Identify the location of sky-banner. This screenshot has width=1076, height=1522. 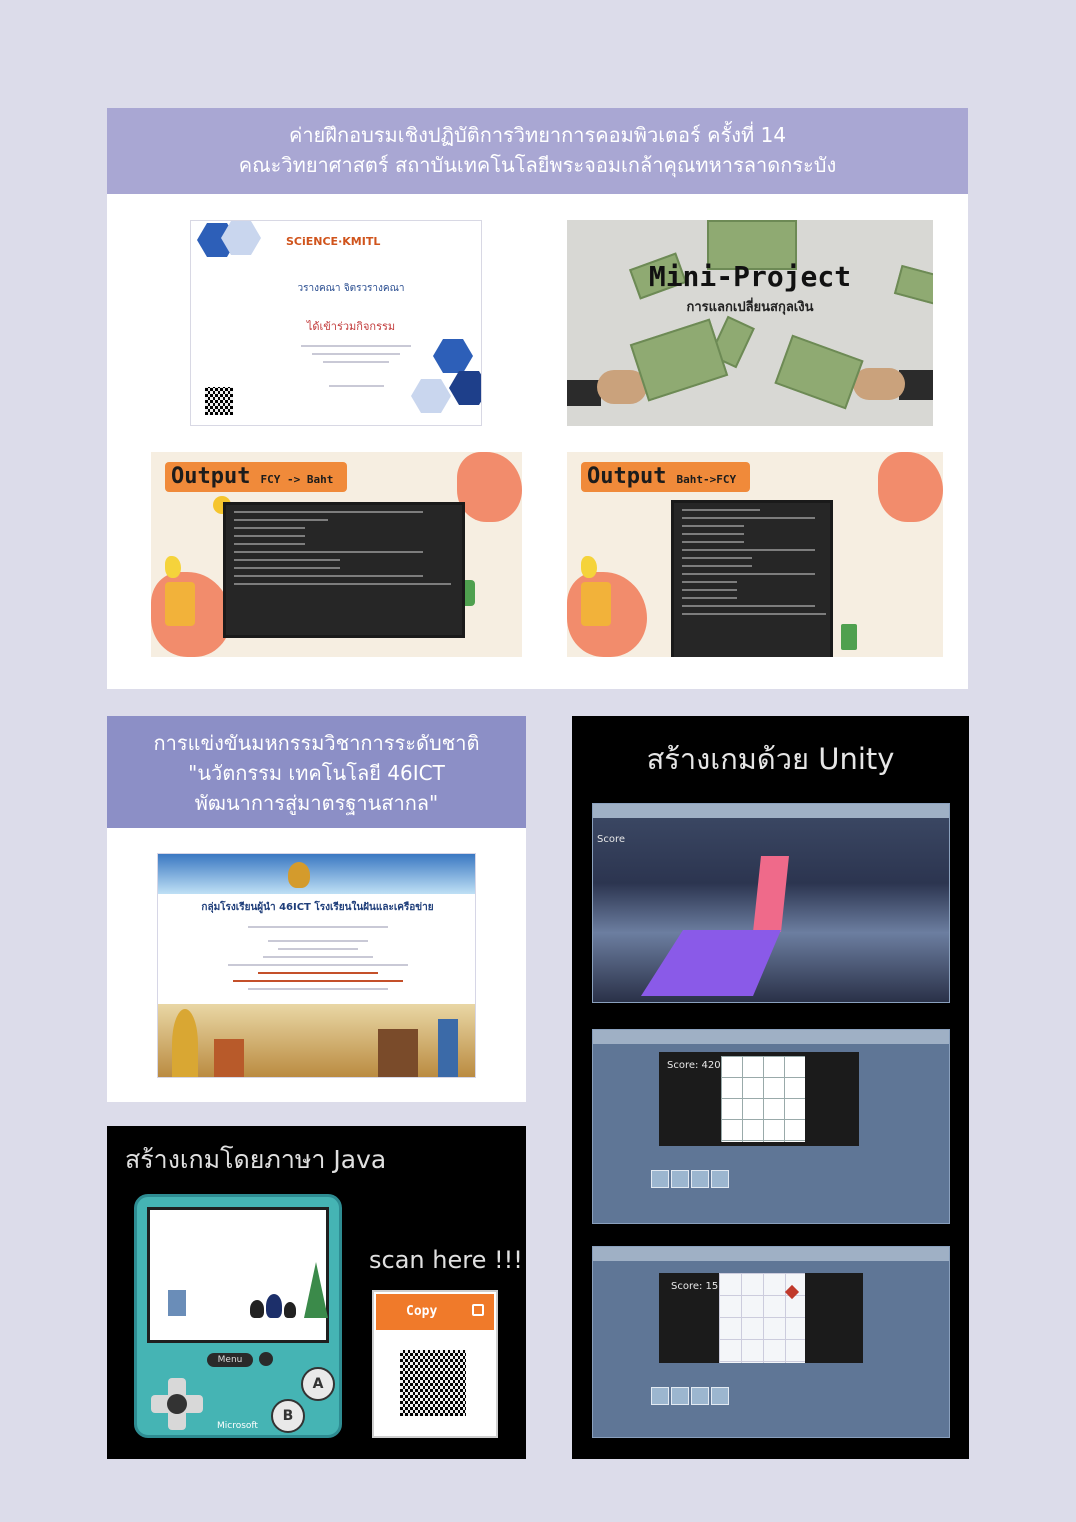
(316, 874).